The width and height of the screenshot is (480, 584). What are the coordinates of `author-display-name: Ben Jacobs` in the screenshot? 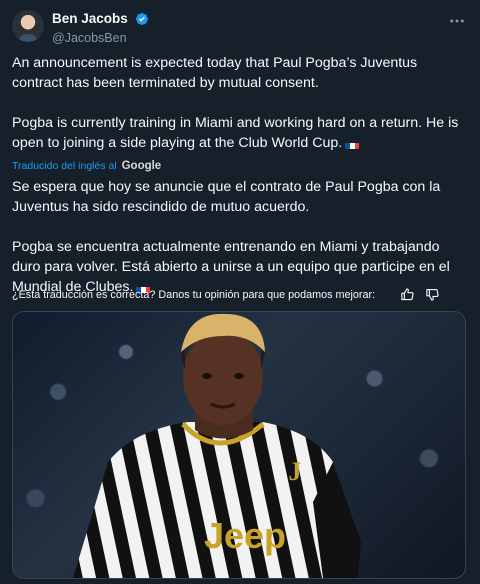 It's located at (90, 19).